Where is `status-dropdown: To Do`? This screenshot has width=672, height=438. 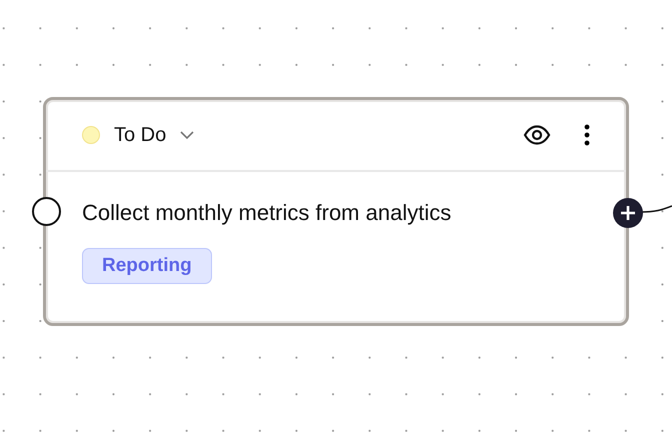
status-dropdown: To Do is located at coordinates (138, 135).